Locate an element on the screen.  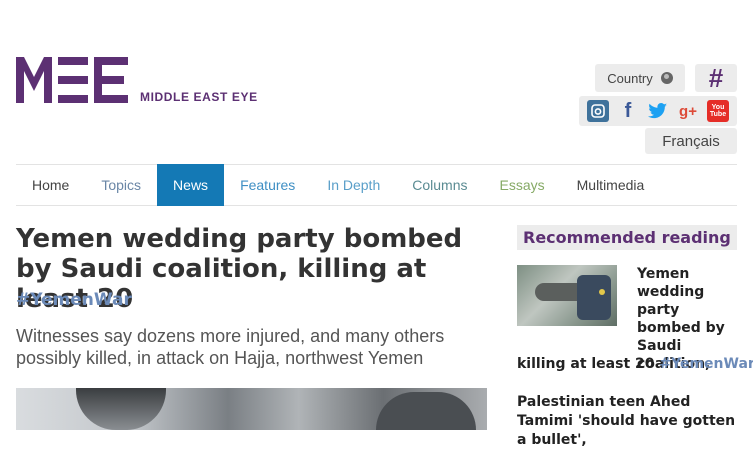
nav-item-in-depth: In Depth is located at coordinates (353, 185).